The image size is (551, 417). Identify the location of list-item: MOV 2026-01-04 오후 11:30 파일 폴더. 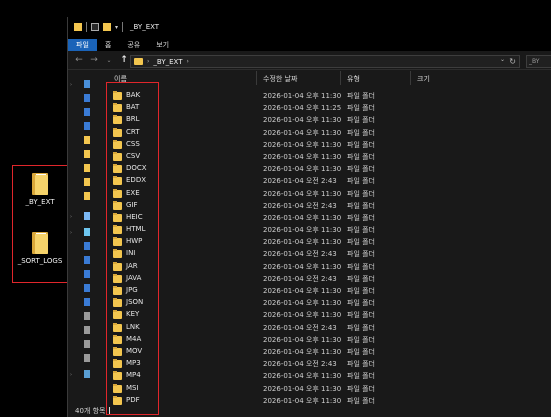
(328, 352).